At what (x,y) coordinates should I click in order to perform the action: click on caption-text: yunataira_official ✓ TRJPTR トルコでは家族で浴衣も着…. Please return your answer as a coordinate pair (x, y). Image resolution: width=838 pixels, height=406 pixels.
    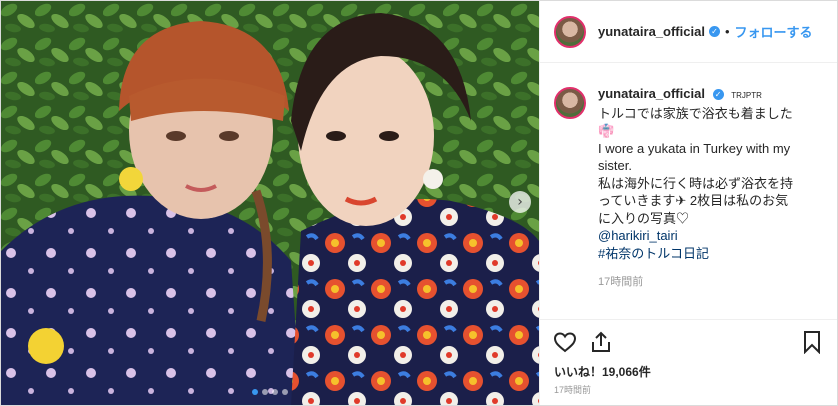
    Looking at the image, I should click on (698, 202).